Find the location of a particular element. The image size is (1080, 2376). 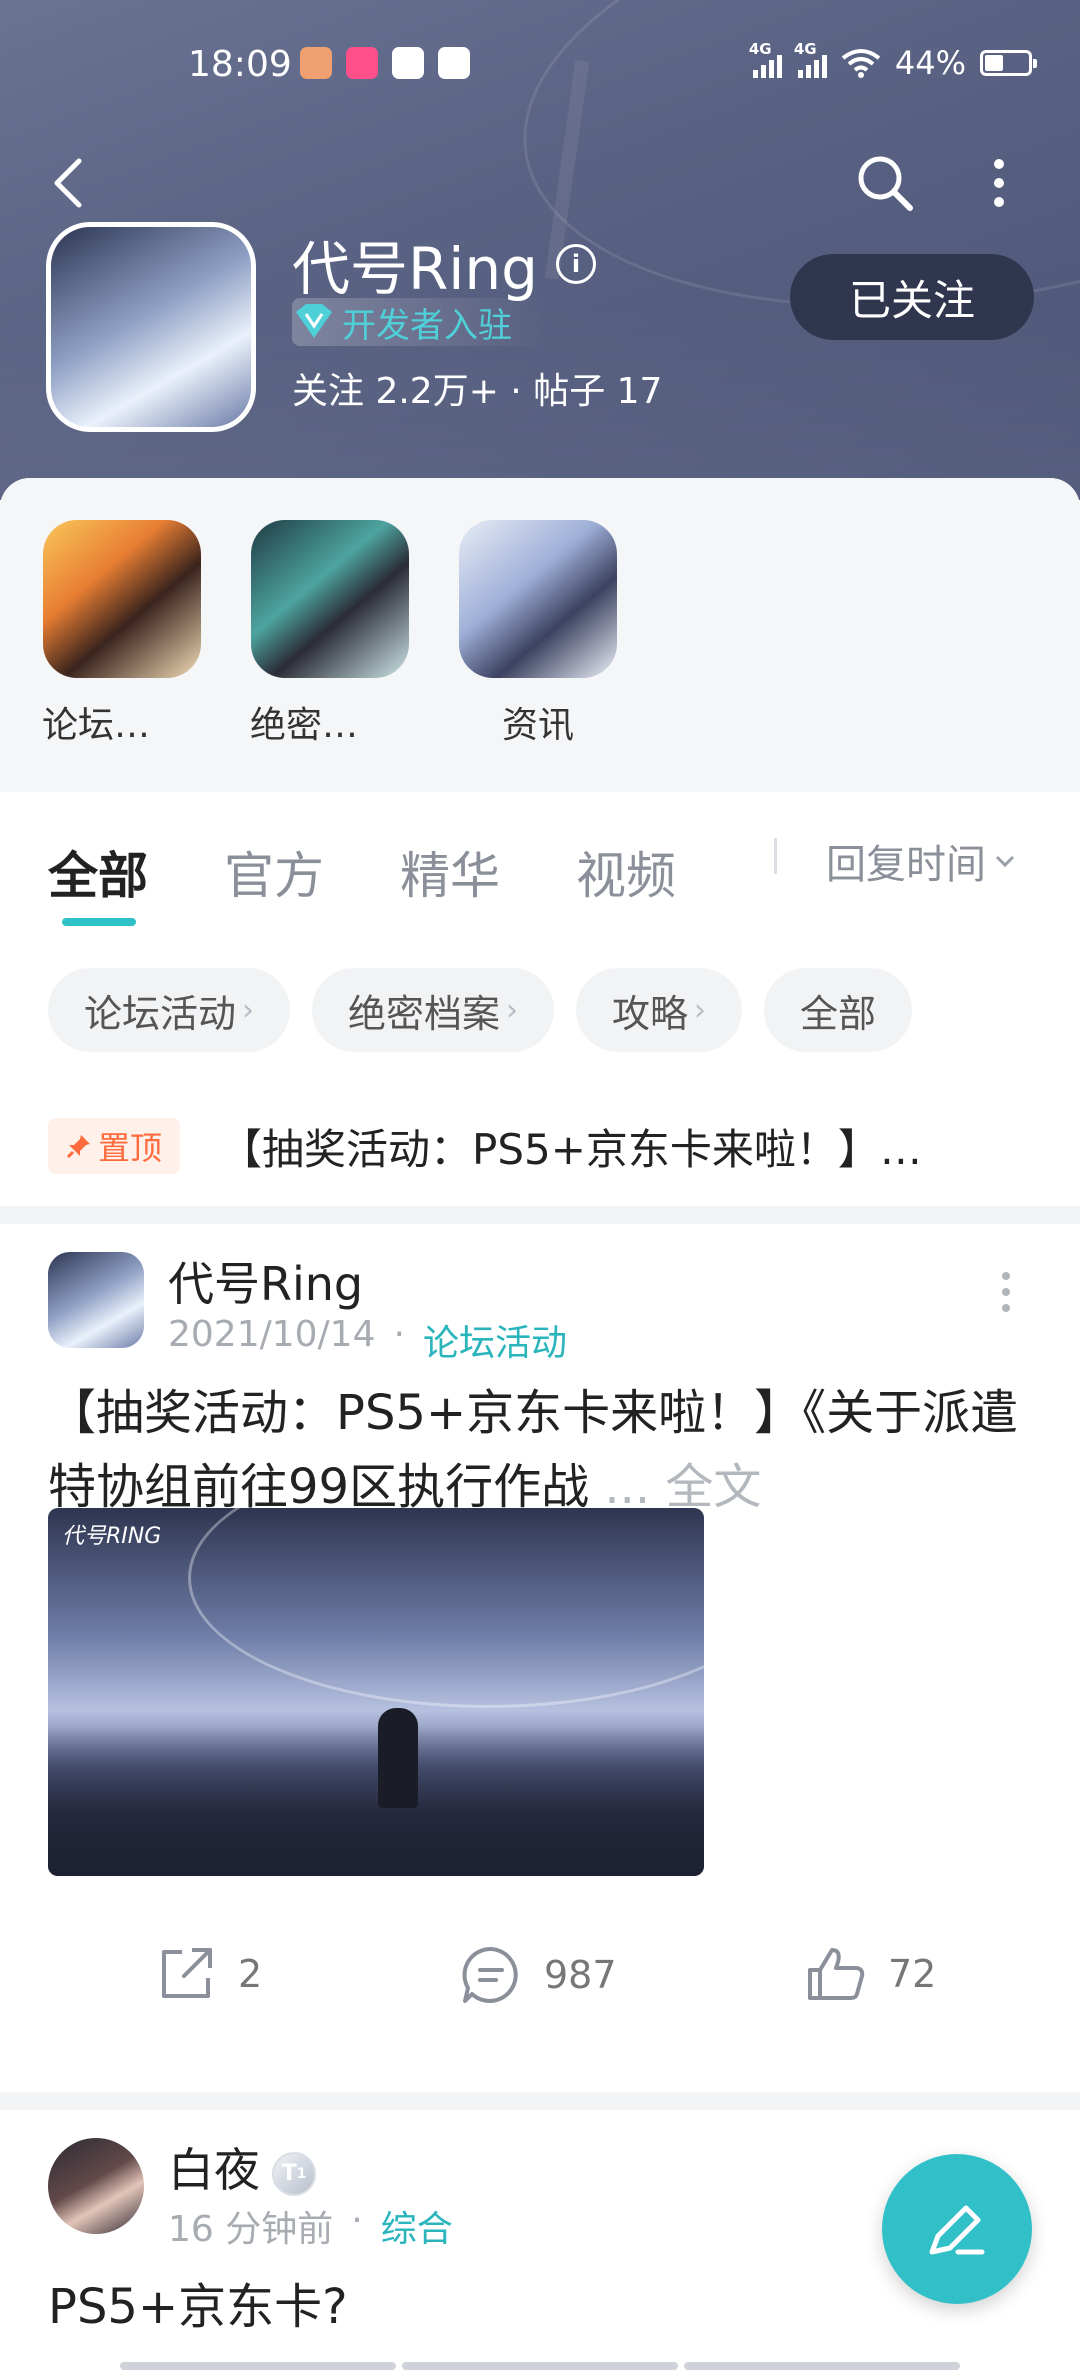

search-button is located at coordinates (885, 183).